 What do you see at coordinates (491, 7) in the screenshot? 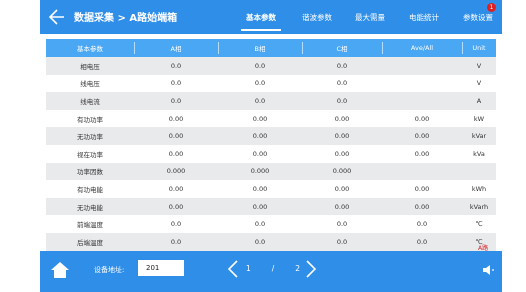
I see `notification-badge: 1` at bounding box center [491, 7].